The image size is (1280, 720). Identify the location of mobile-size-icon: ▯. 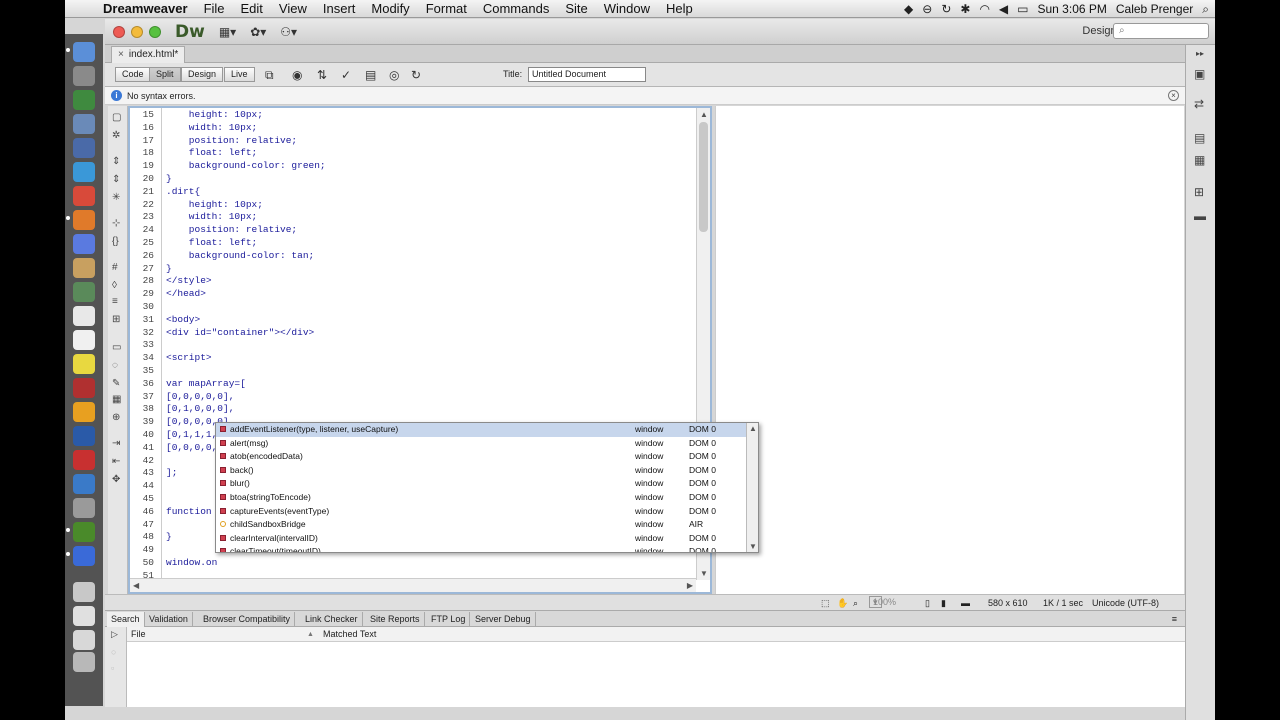
(927, 603).